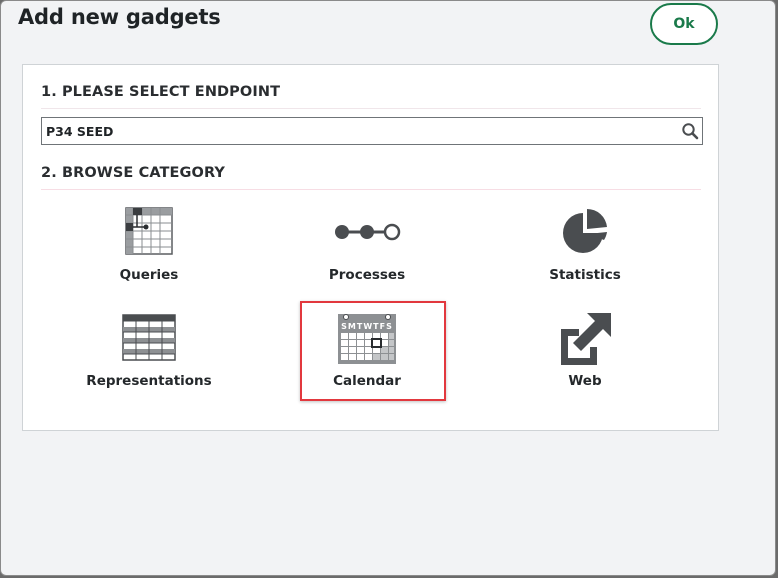  Describe the element at coordinates (356, 131) in the screenshot. I see `endpoint-input` at that location.